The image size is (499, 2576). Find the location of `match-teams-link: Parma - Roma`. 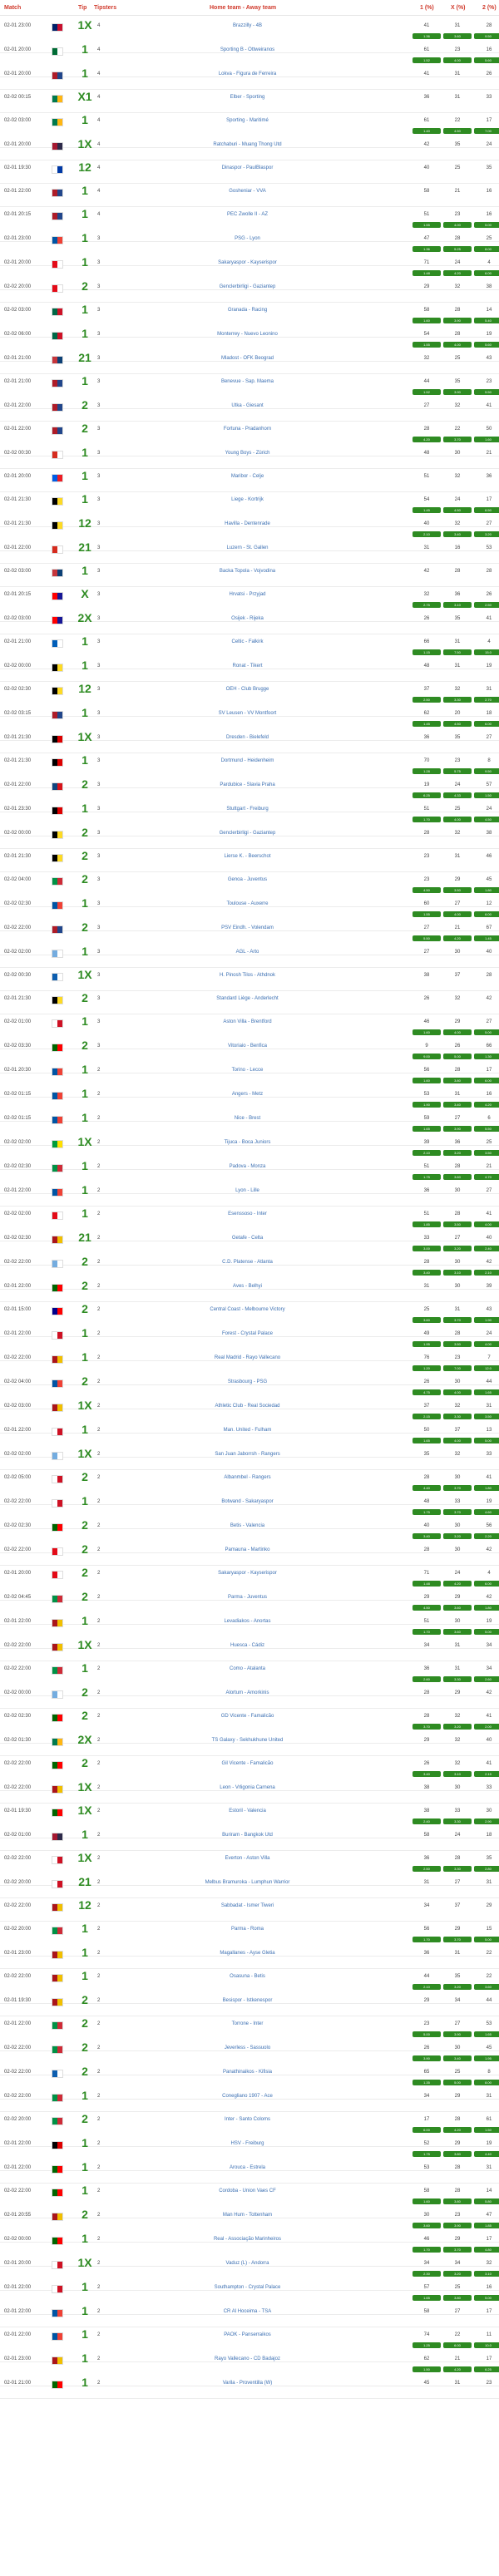

match-teams-link: Parma - Roma is located at coordinates (248, 1930).